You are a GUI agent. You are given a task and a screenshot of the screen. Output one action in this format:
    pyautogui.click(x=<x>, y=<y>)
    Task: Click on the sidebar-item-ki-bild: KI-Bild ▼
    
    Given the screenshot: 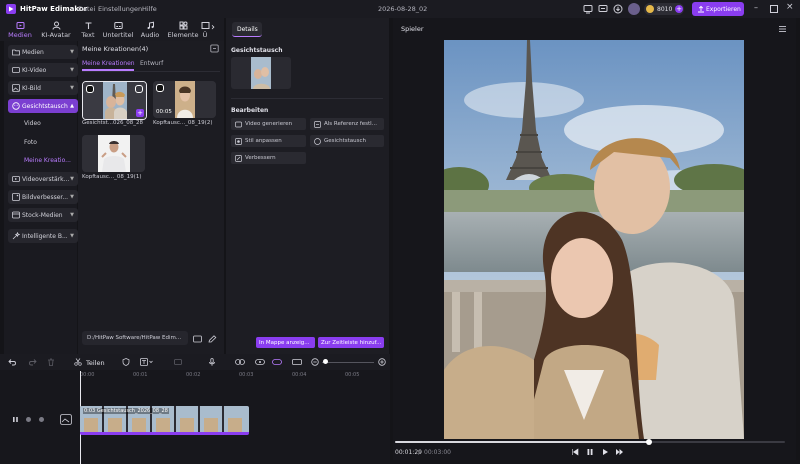 What is the action you would take?
    pyautogui.click(x=43, y=88)
    